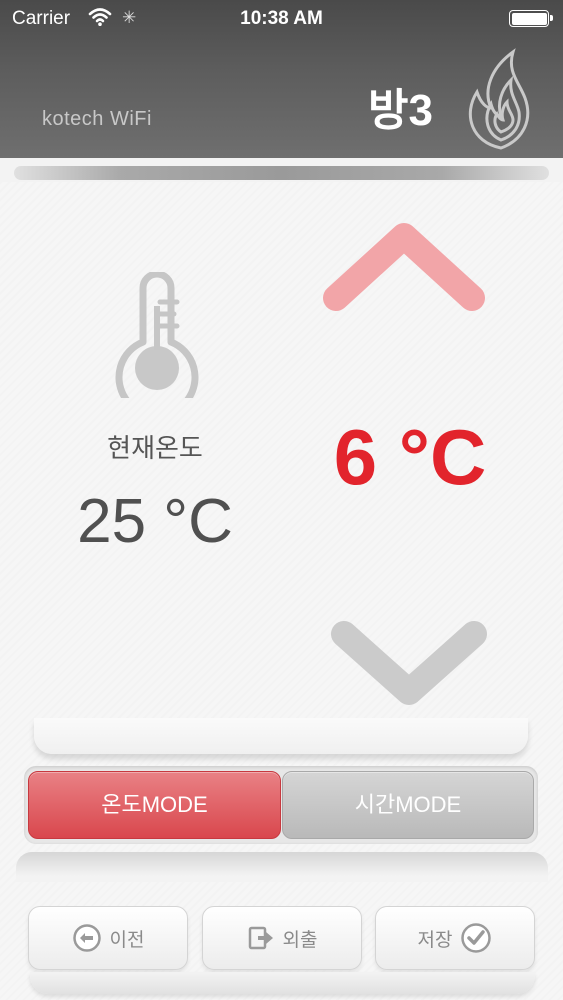  What do you see at coordinates (400, 110) in the screenshot?
I see `room-title: 방3` at bounding box center [400, 110].